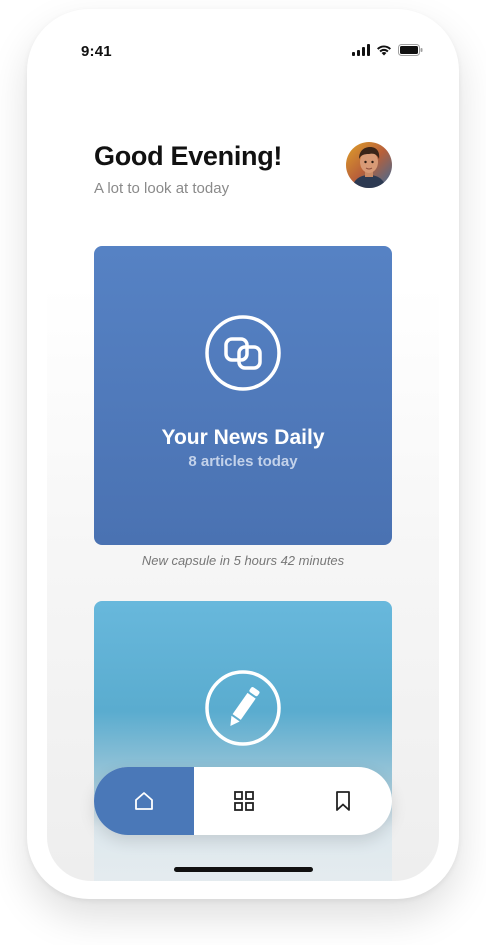 The width and height of the screenshot is (486, 945). I want to click on tab-bookmarks, so click(342, 801).